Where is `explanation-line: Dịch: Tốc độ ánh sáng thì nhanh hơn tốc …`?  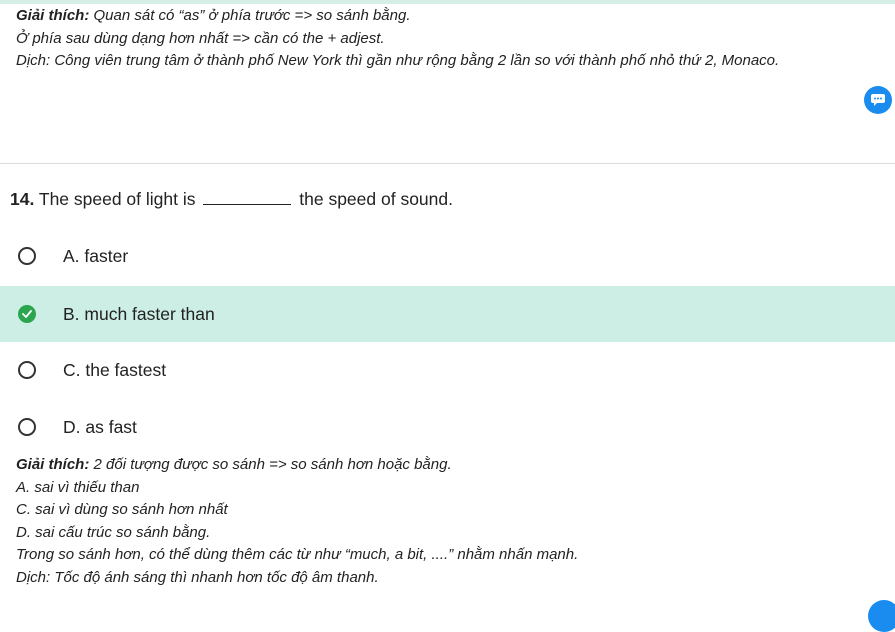 explanation-line: Dịch: Tốc độ ánh sáng thì nhanh hơn tốc … is located at coordinates (197, 577).